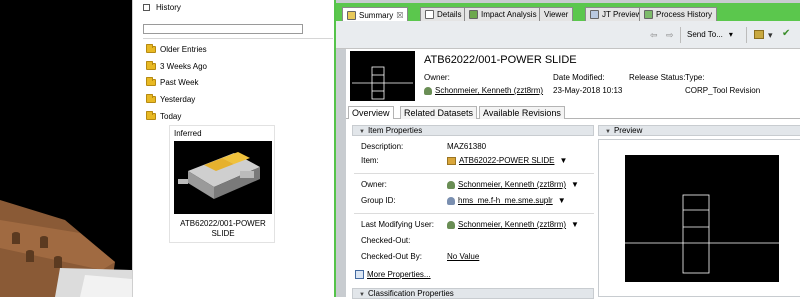 This screenshot has width=800, height=300. What do you see at coordinates (188, 133) in the screenshot?
I see `history-item-header: Inferred` at bounding box center [188, 133].